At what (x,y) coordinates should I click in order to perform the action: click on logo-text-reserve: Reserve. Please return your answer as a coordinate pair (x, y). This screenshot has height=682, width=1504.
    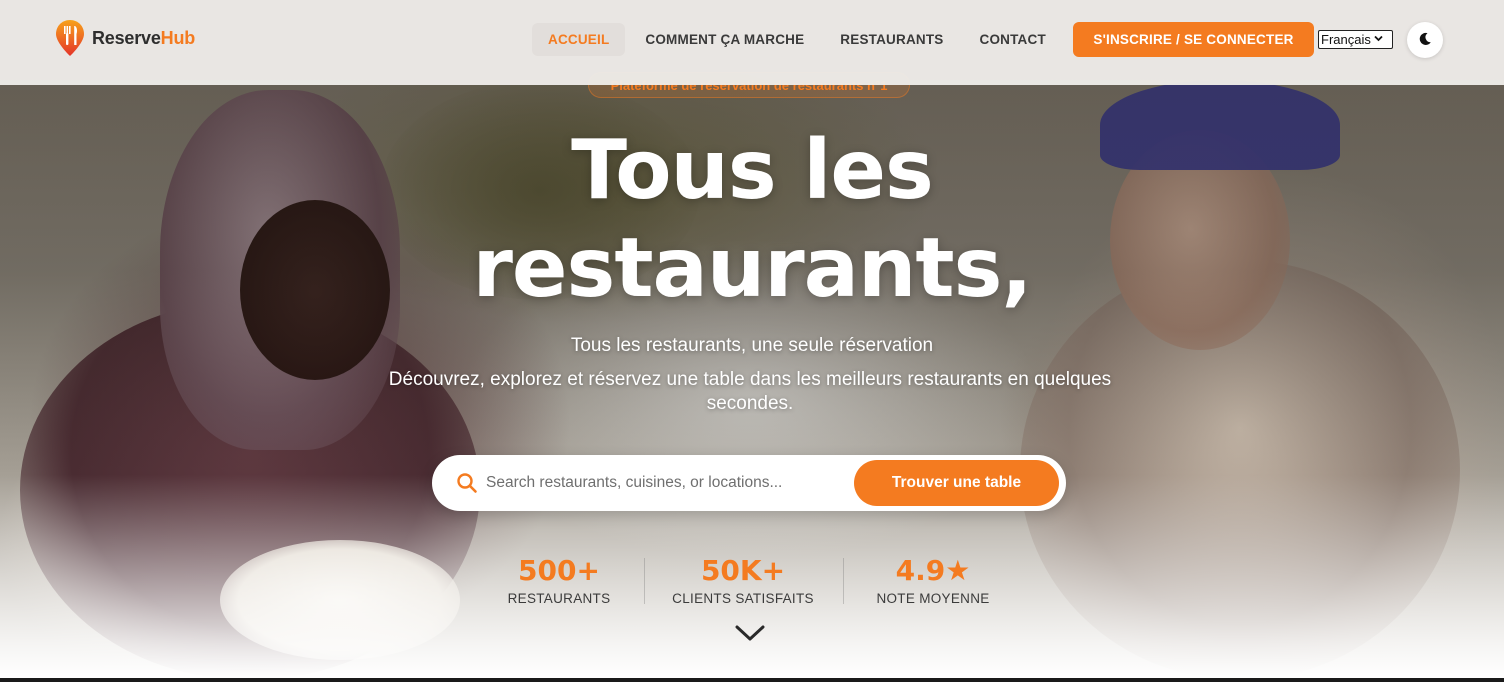
    Looking at the image, I should click on (126, 37).